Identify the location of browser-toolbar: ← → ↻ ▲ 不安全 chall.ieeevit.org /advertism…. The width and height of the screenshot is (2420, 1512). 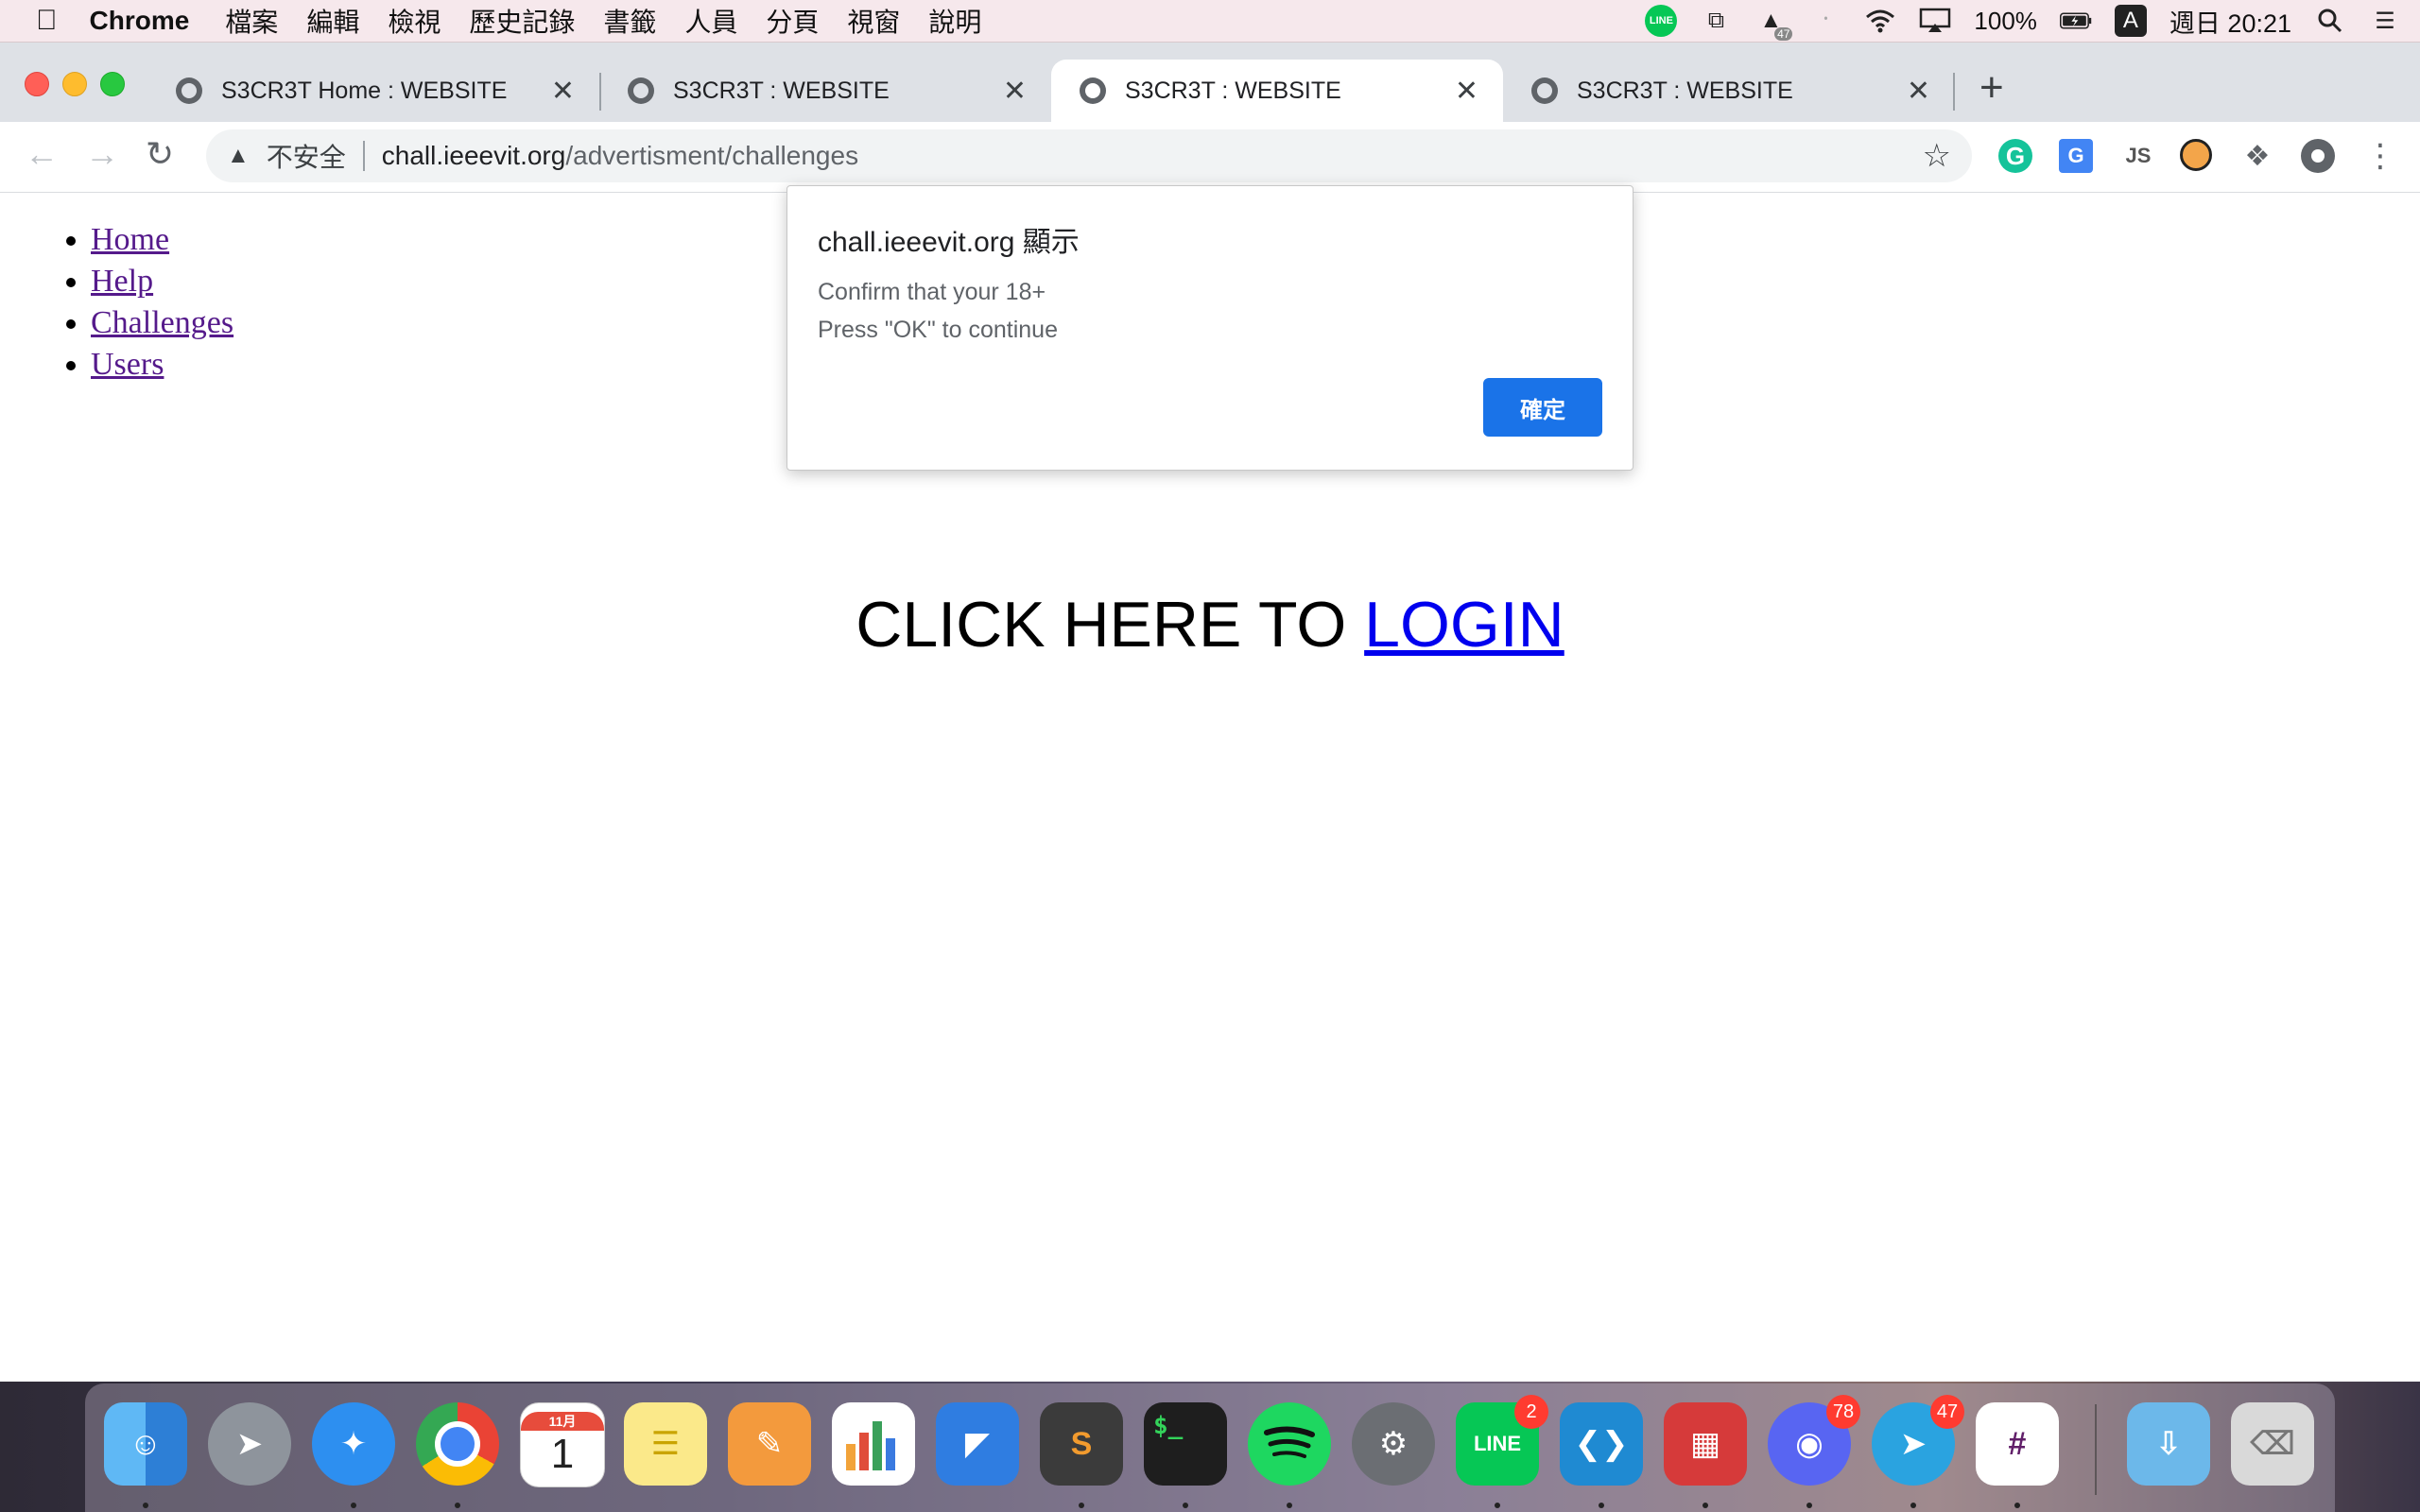
(1210, 157).